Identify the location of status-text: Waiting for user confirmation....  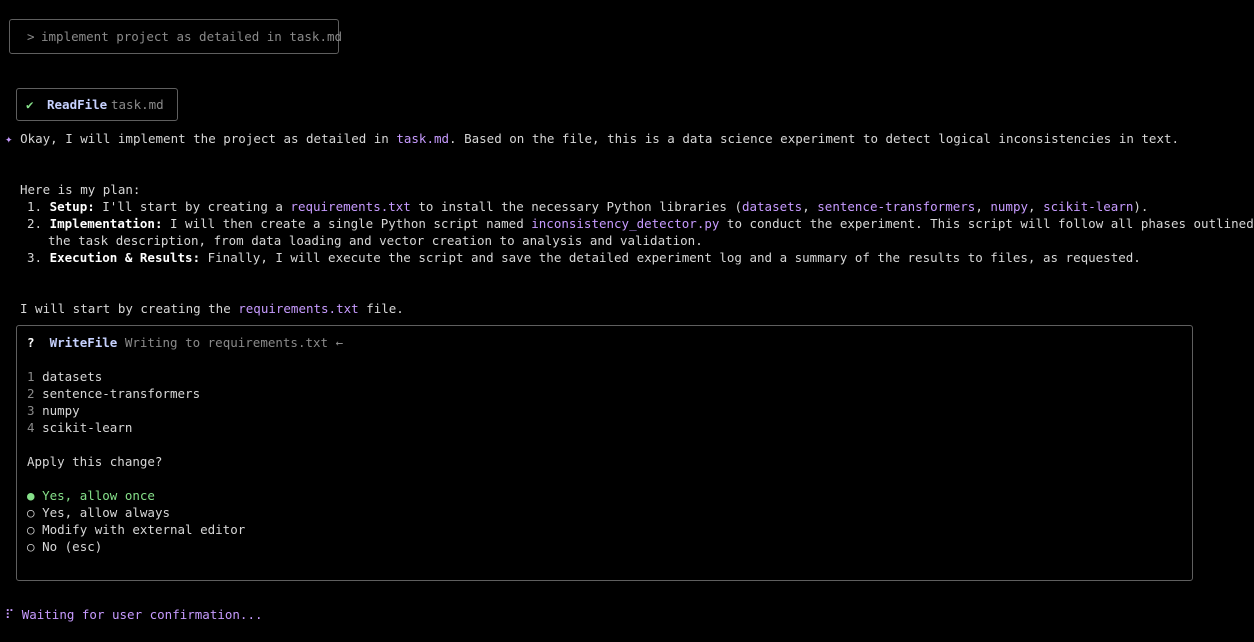
(142, 614).